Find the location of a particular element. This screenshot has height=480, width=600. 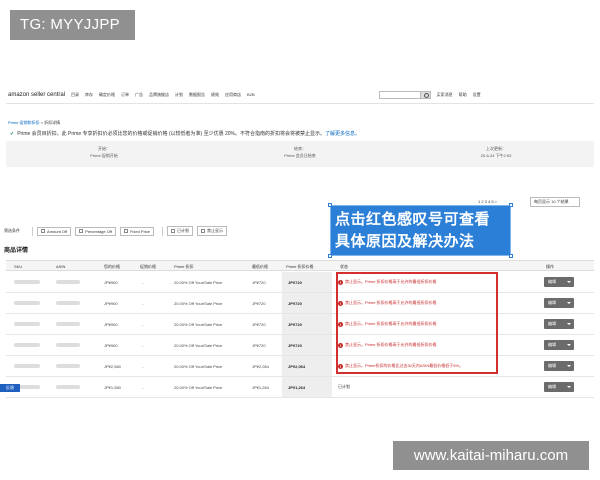

filter-percentage-off: Percentage Off is located at coordinates (96, 231).